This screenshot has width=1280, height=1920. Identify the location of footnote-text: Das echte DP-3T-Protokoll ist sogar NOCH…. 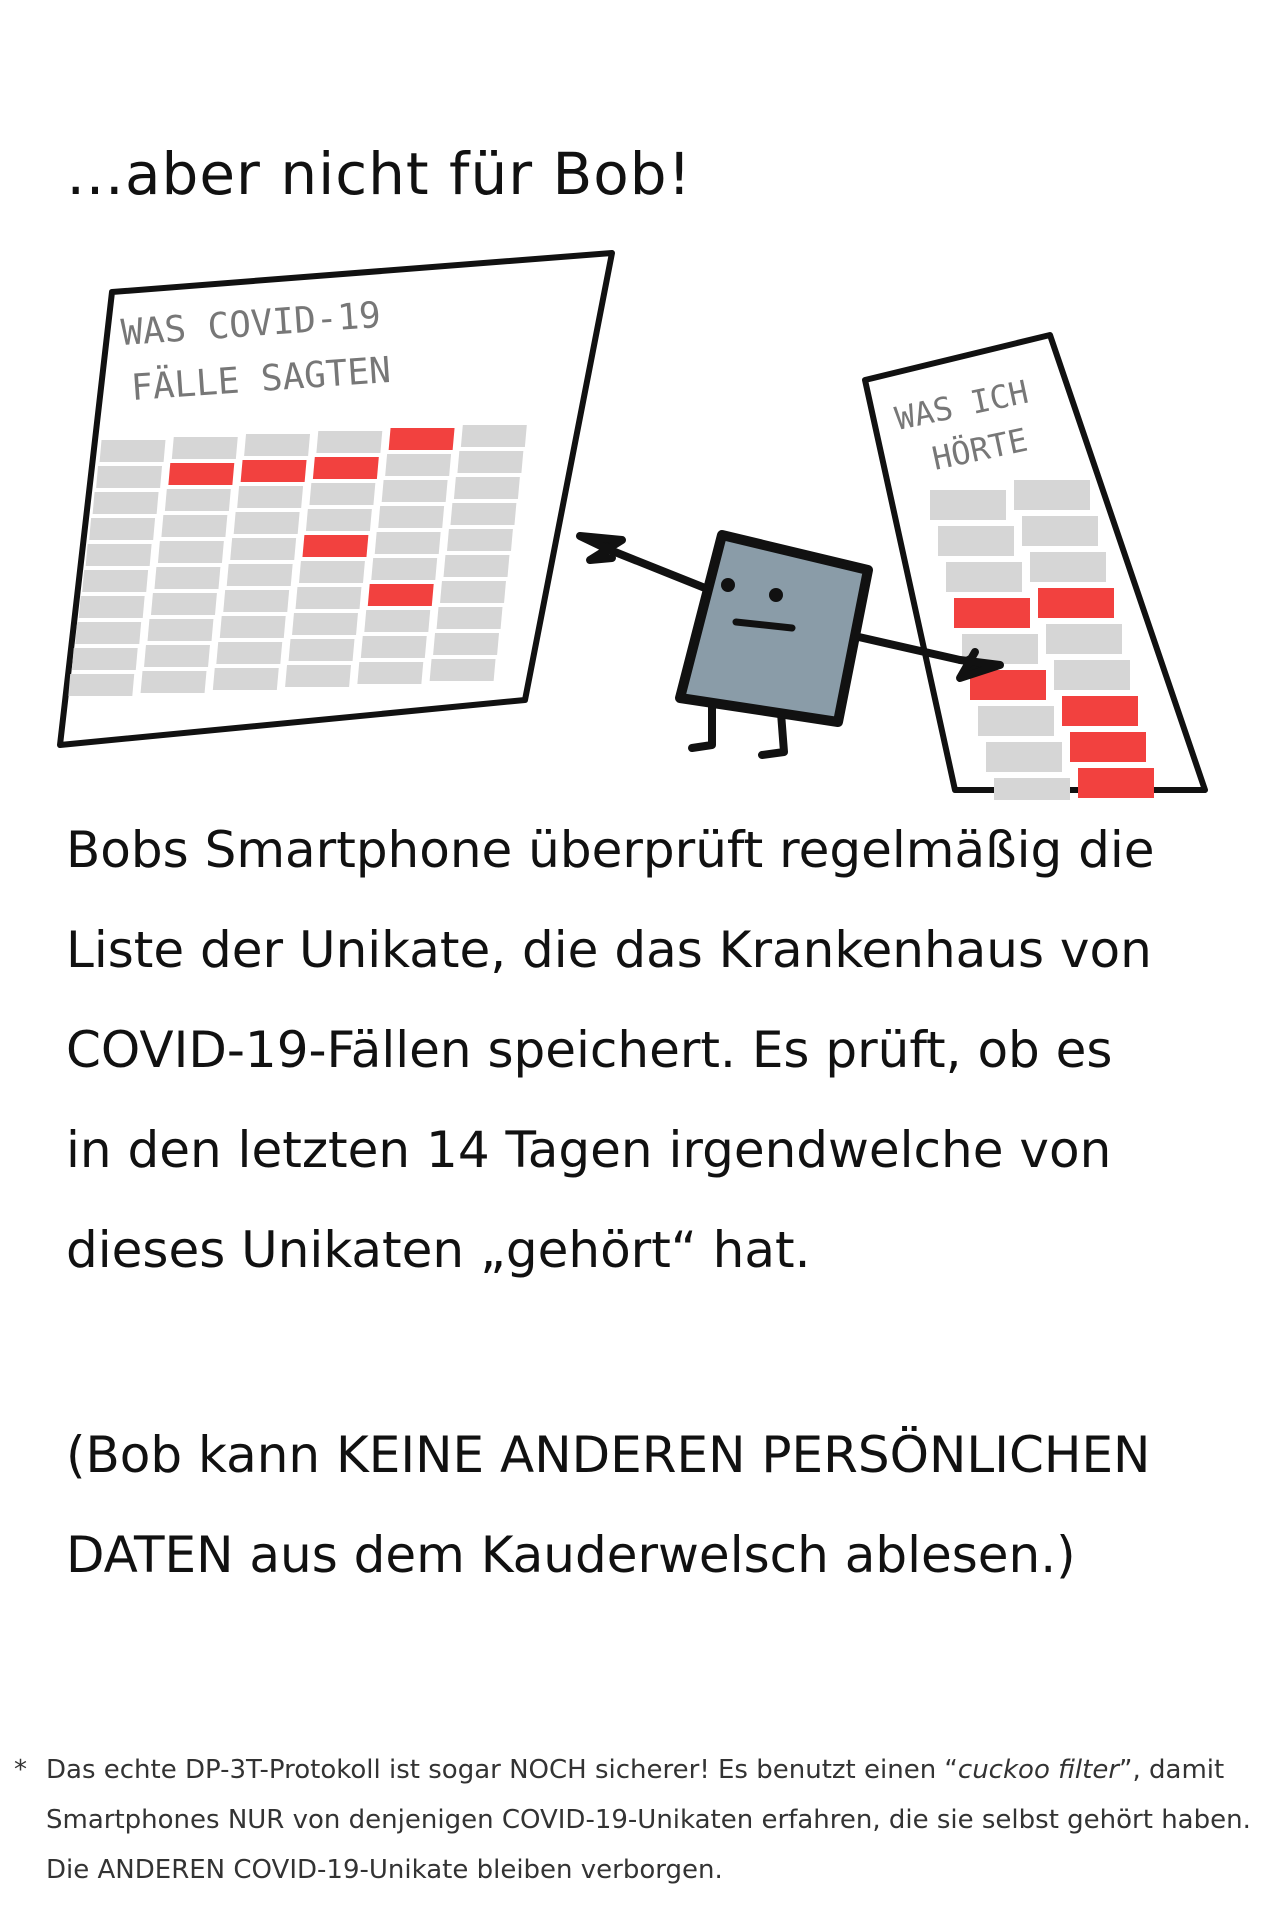
(639, 1820).